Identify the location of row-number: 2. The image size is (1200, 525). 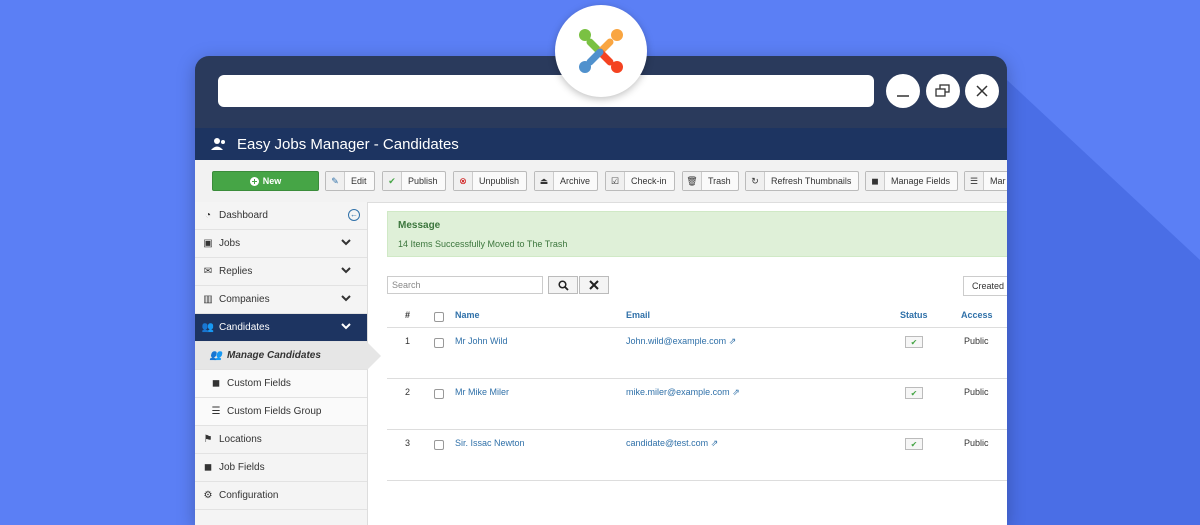
(408, 392).